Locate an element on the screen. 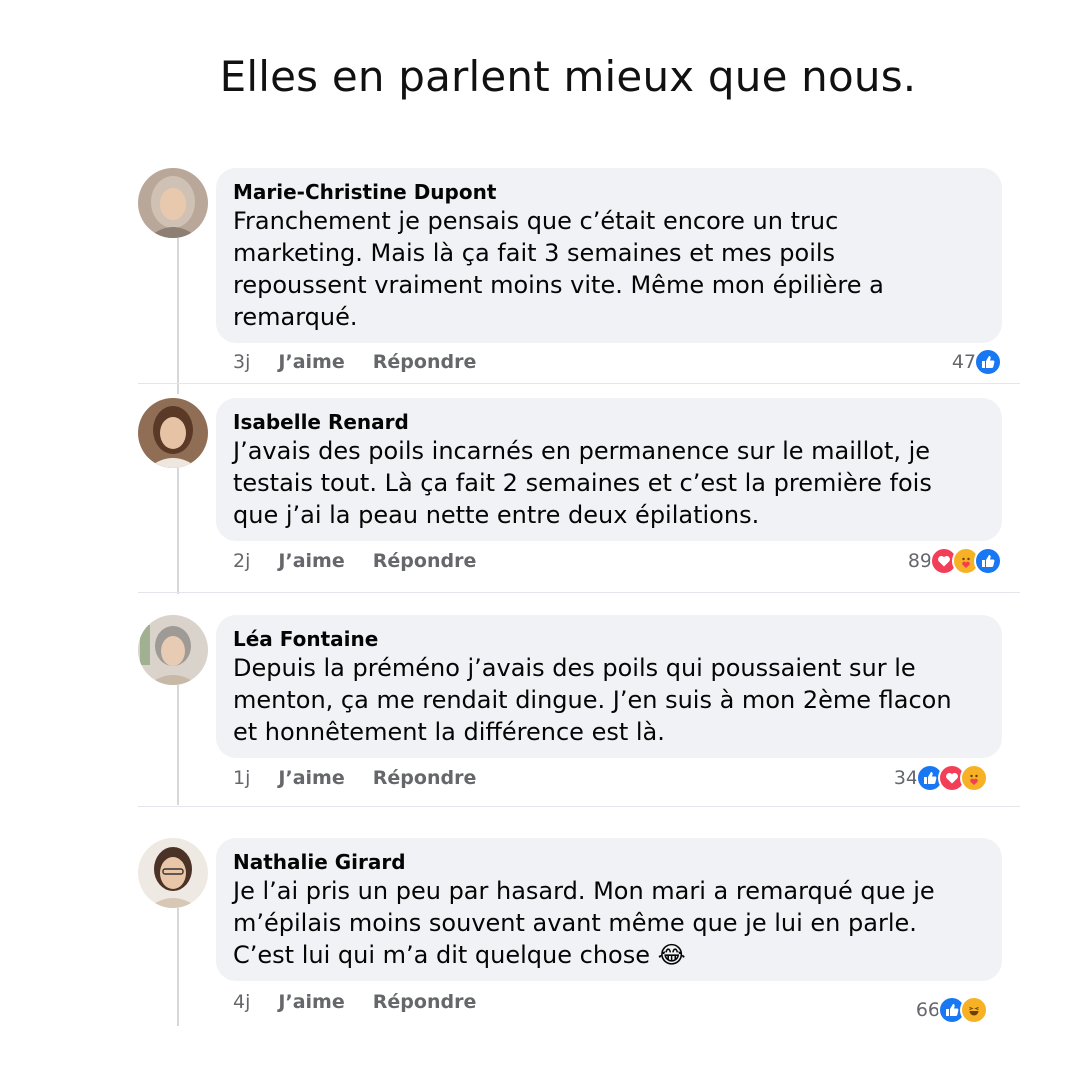 This screenshot has width=1080, height=1080. reaction-count: 47 is located at coordinates (963, 362).